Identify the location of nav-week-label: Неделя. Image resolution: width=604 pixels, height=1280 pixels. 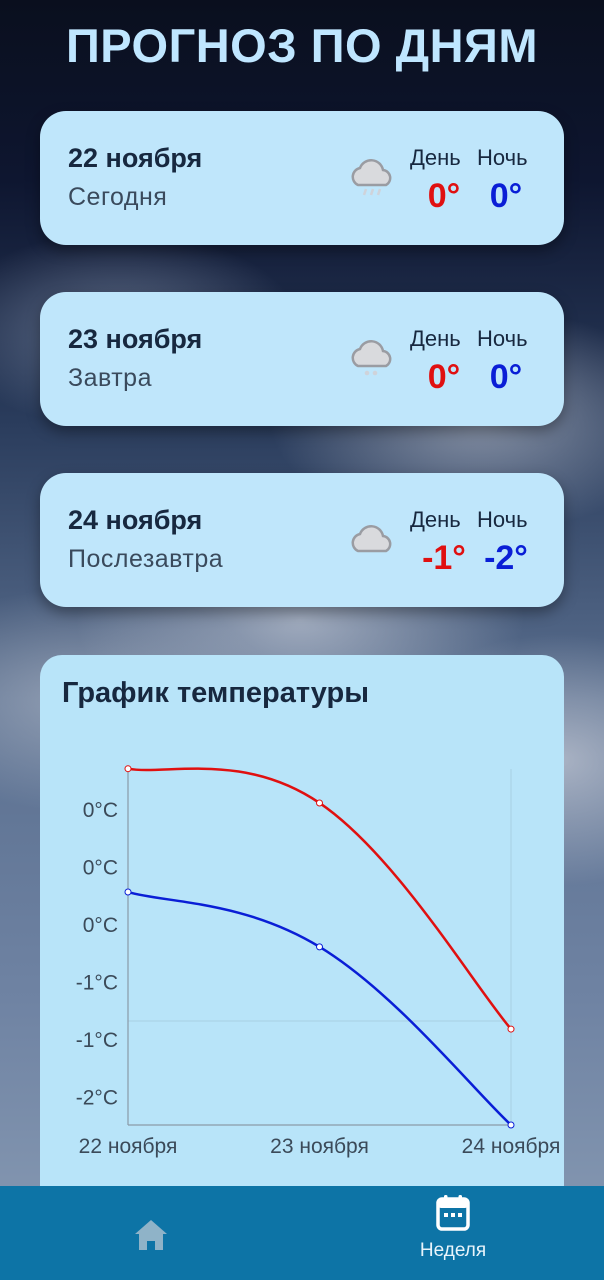
(453, 1250).